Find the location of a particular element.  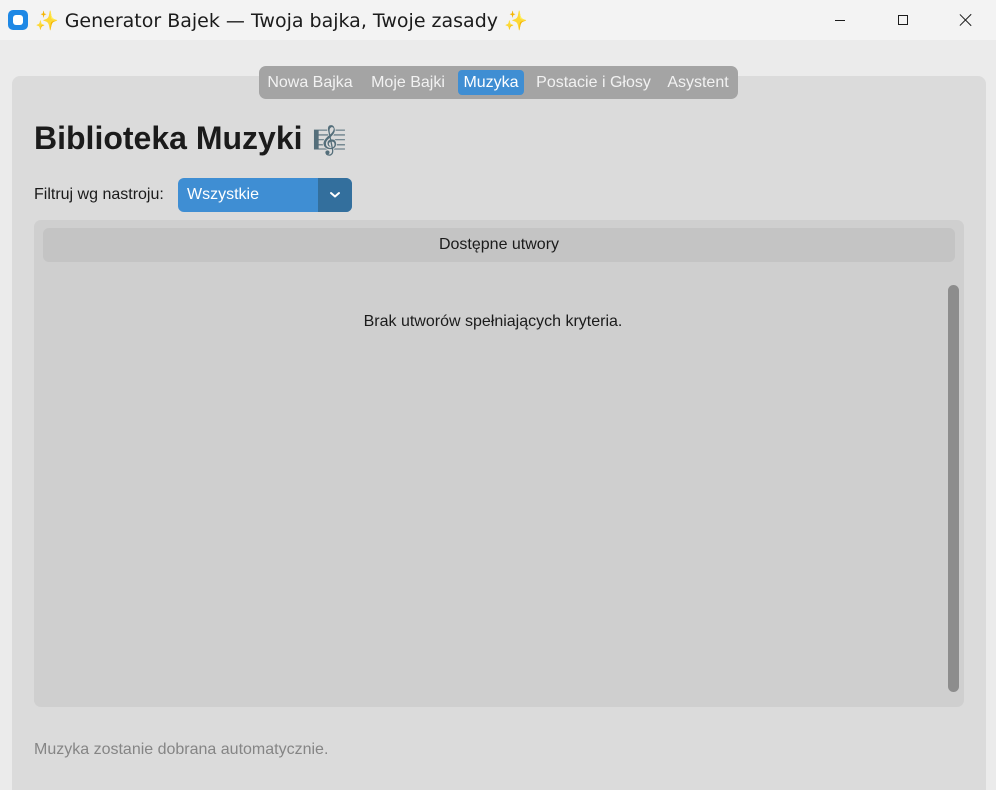

minimize-icon is located at coordinates (840, 20).